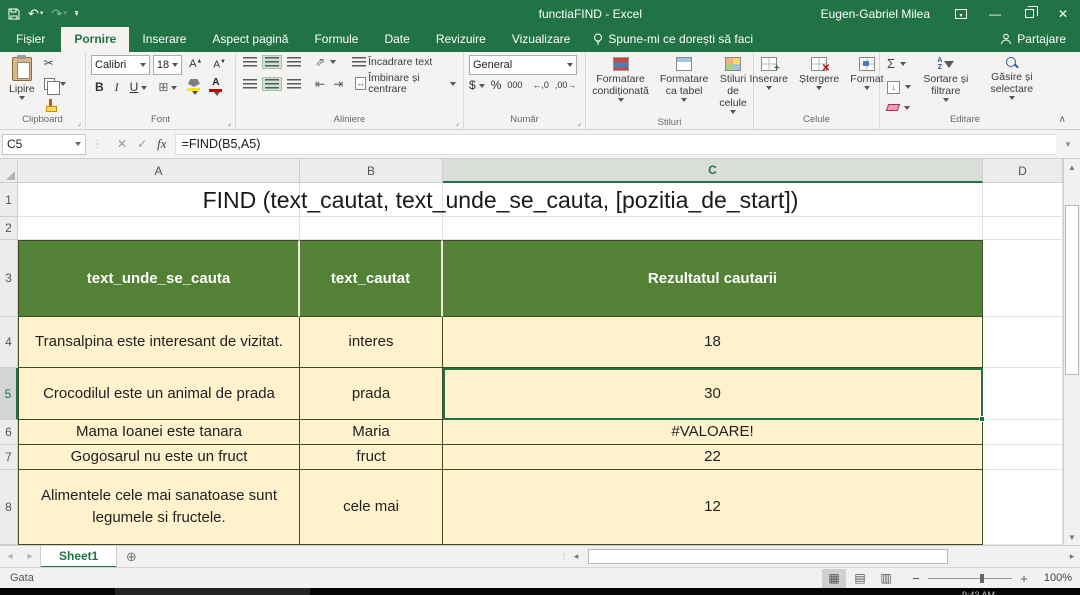  I want to click on row-header-3: 3, so click(9, 278).